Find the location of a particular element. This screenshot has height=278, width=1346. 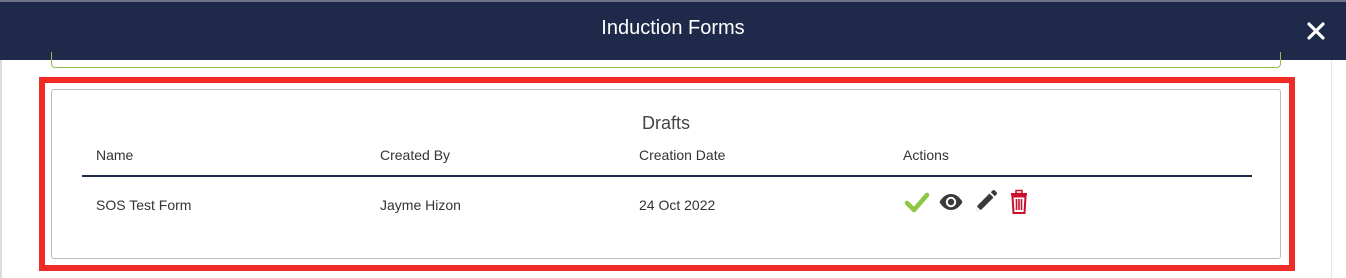

column-header-actions: Actions is located at coordinates (926, 155).